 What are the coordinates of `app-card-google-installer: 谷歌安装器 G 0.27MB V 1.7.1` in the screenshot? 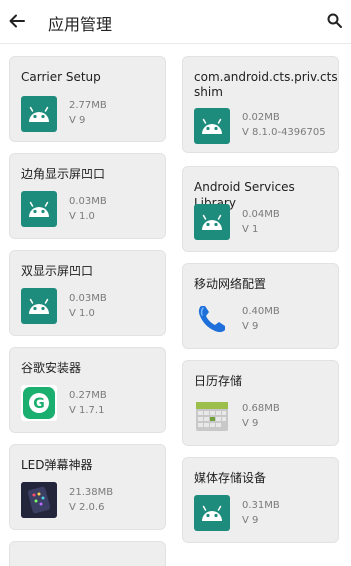 It's located at (87, 390).